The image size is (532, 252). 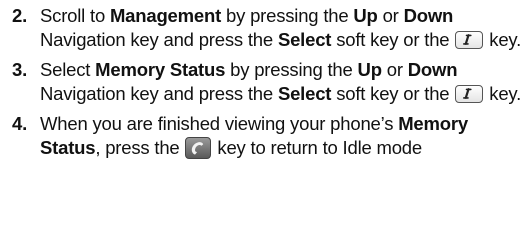 I want to click on menu-name-memory-status: Memory Status, so click(x=160, y=69).